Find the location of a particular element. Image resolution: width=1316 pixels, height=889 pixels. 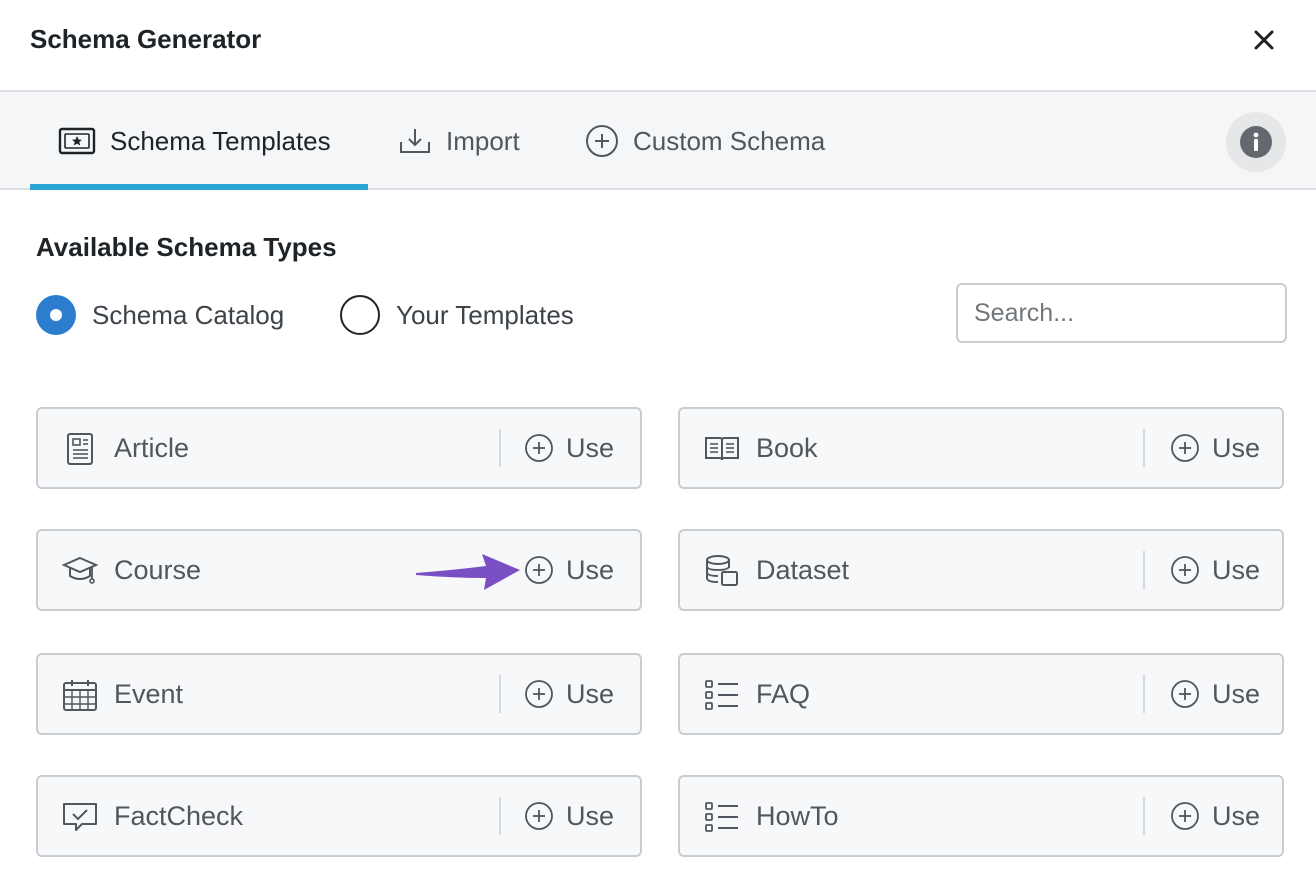

section-title: Available Schema Types is located at coordinates (186, 247).